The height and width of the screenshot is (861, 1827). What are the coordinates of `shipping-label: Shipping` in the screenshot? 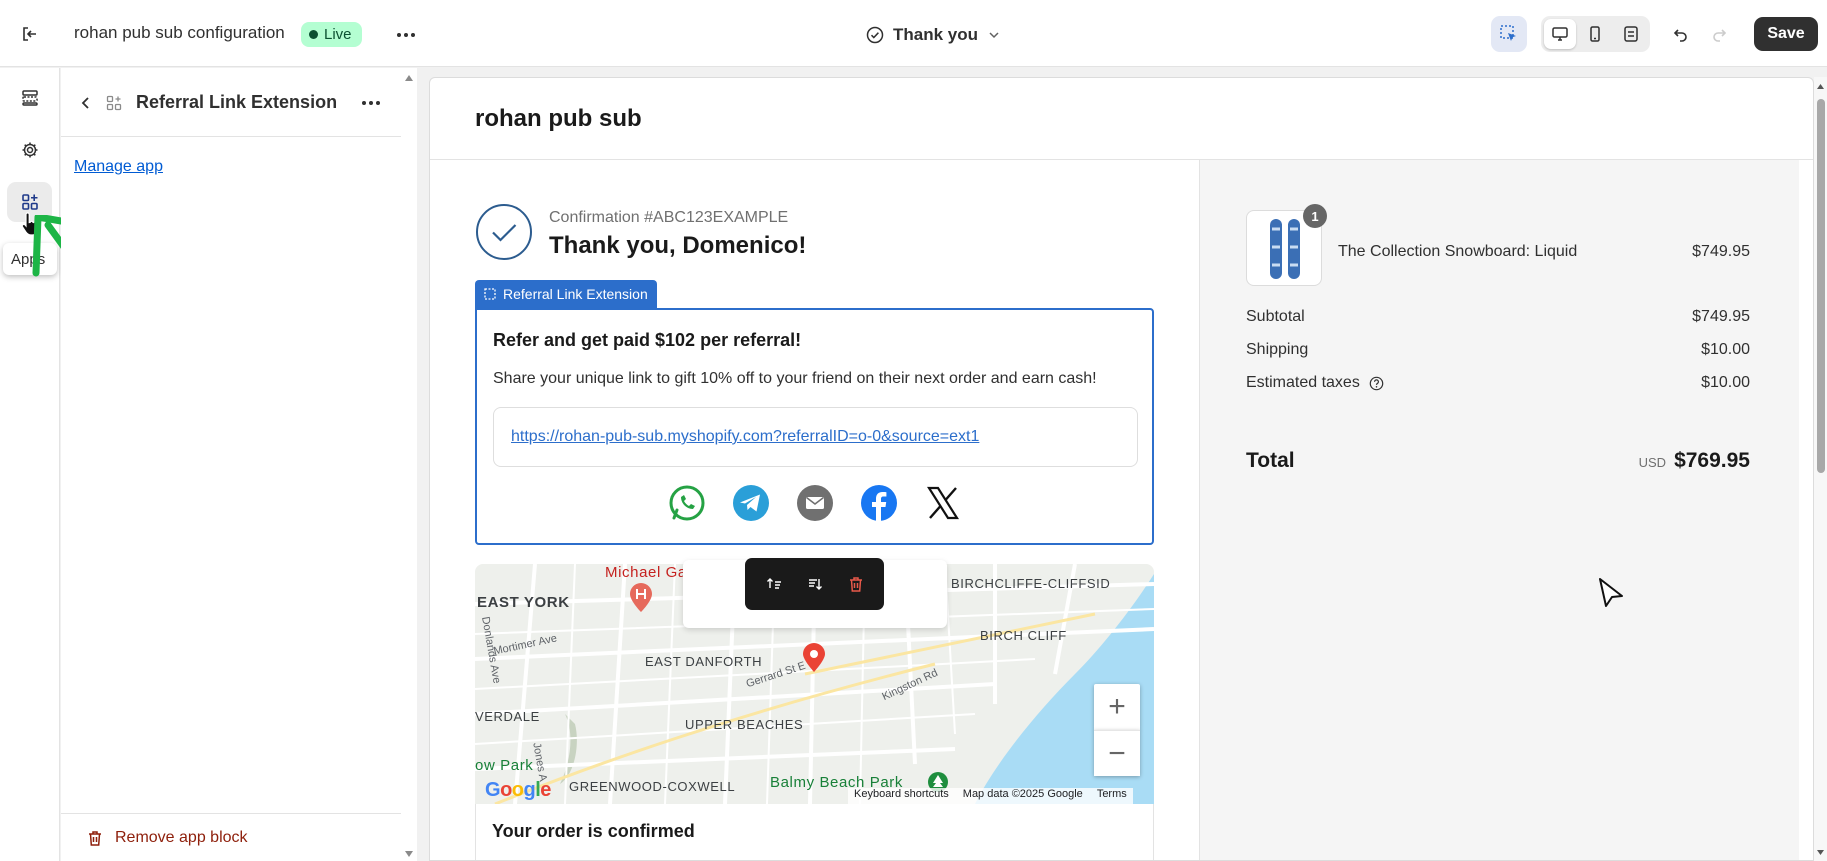 It's located at (1277, 349).